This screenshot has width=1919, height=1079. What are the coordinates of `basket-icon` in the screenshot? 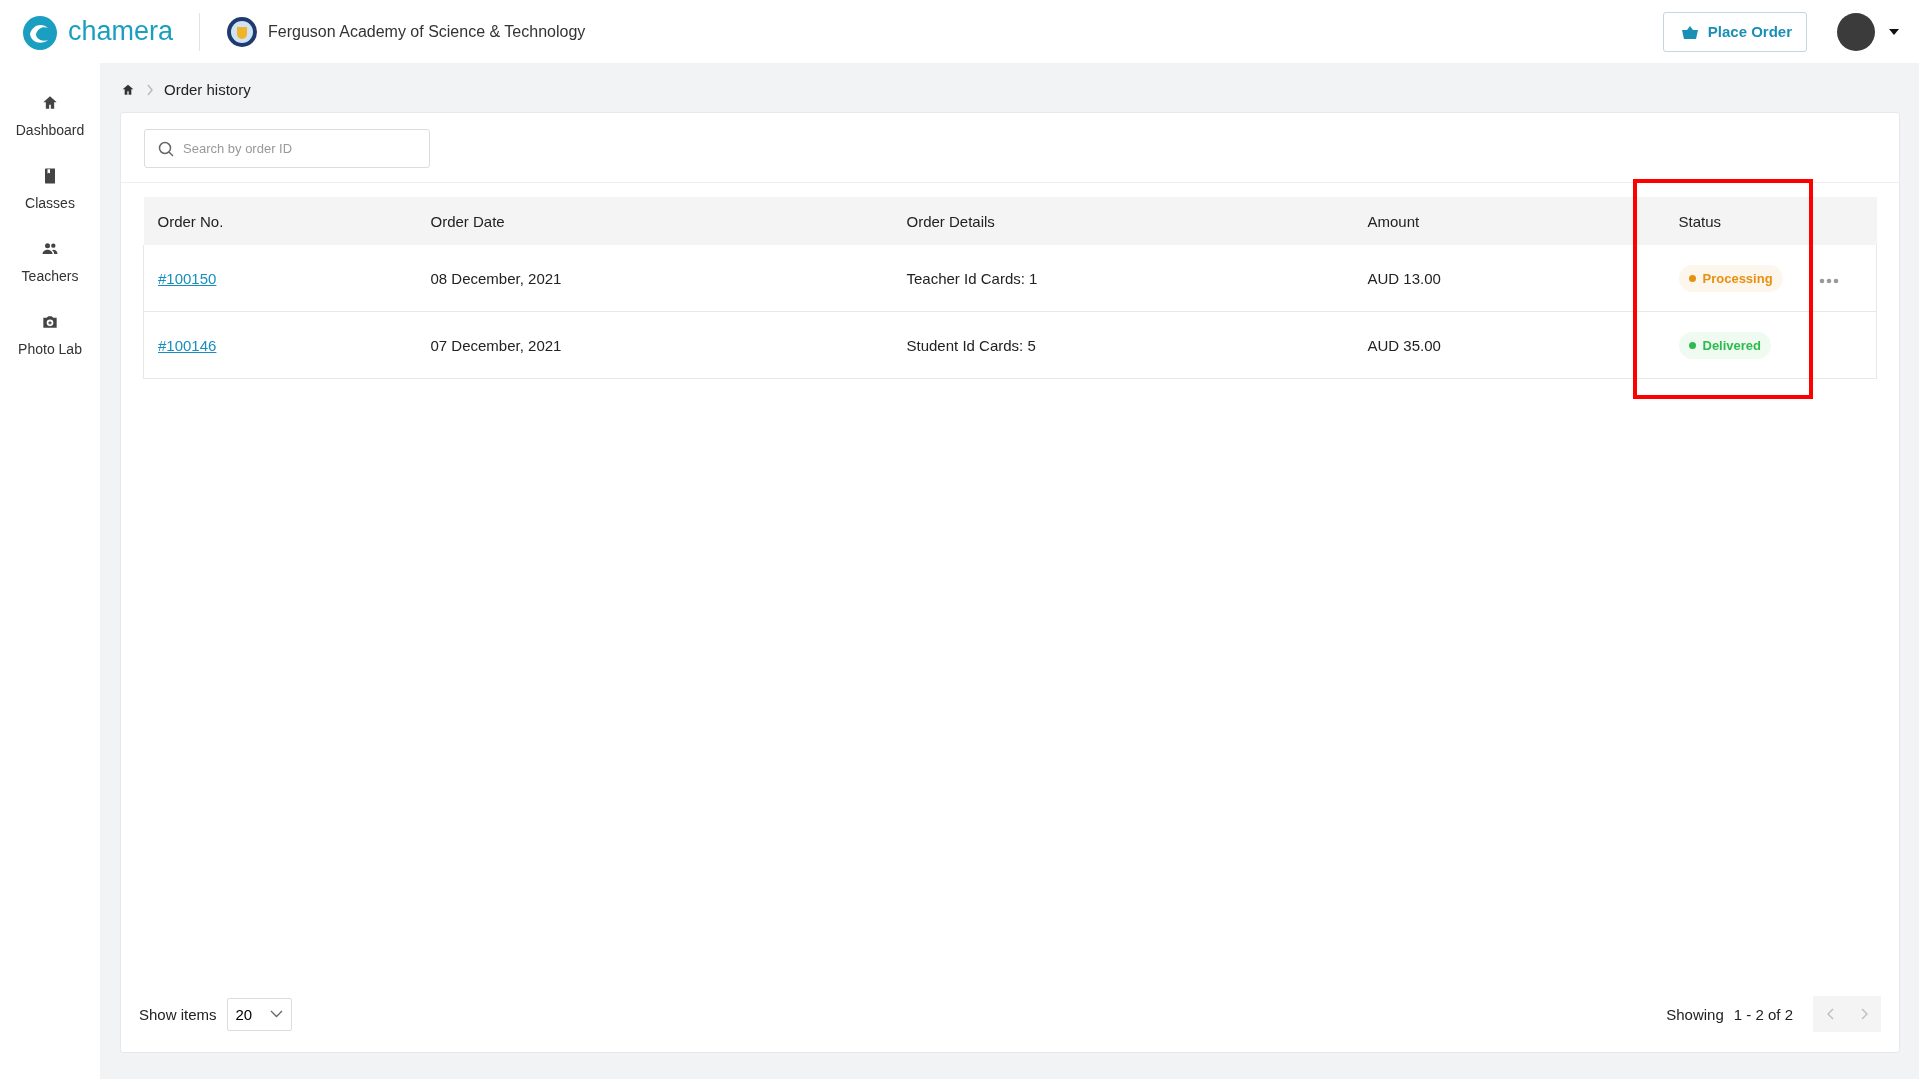 It's located at (1689, 31).